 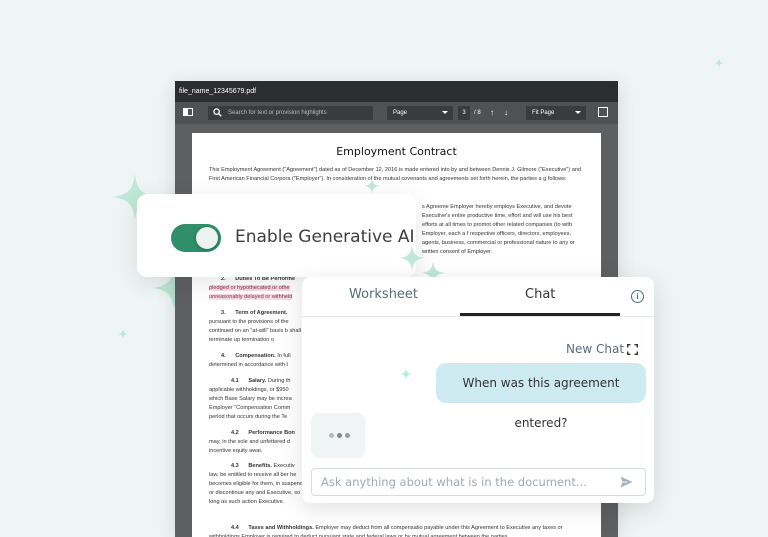 What do you see at coordinates (420, 113) in the screenshot?
I see `page-mode-select: Page` at bounding box center [420, 113].